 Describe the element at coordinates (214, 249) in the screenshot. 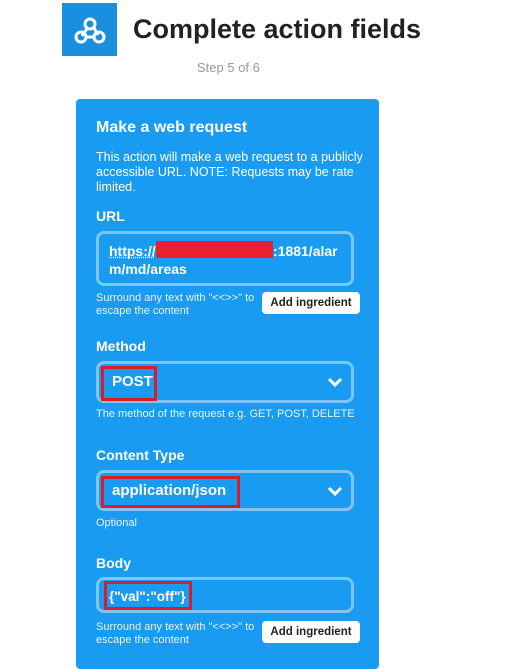

I see `redacted-host` at that location.